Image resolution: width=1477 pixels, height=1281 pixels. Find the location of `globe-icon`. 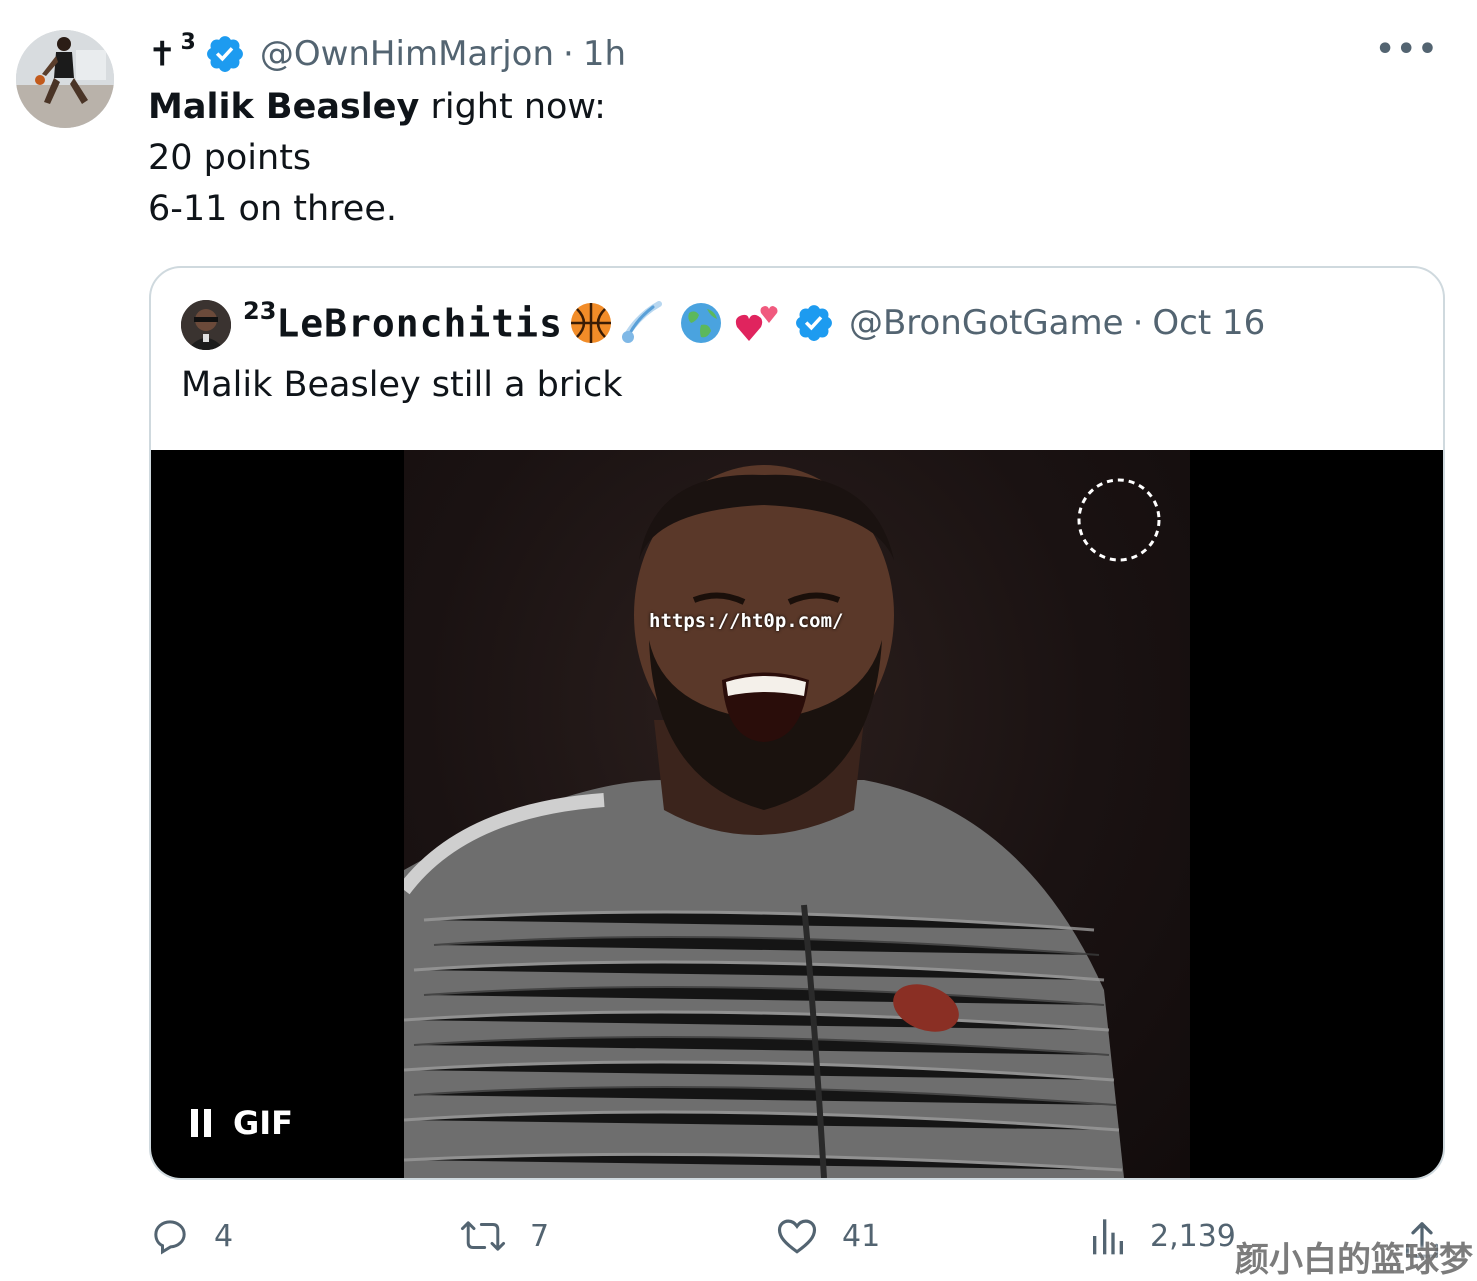

globe-icon is located at coordinates (700, 323).